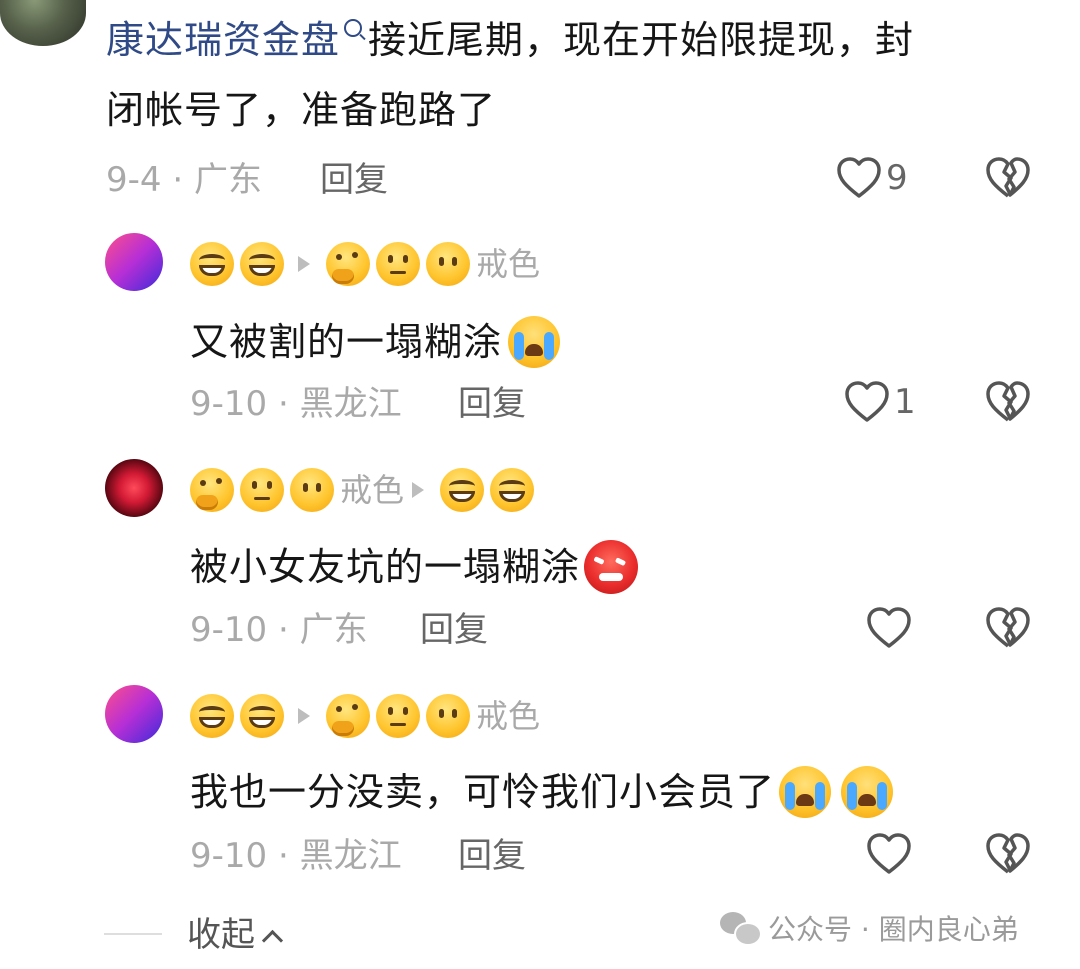  Describe the element at coordinates (893, 929) in the screenshot. I see `watermark-text: 公众号 · 圈内良心弟` at that location.